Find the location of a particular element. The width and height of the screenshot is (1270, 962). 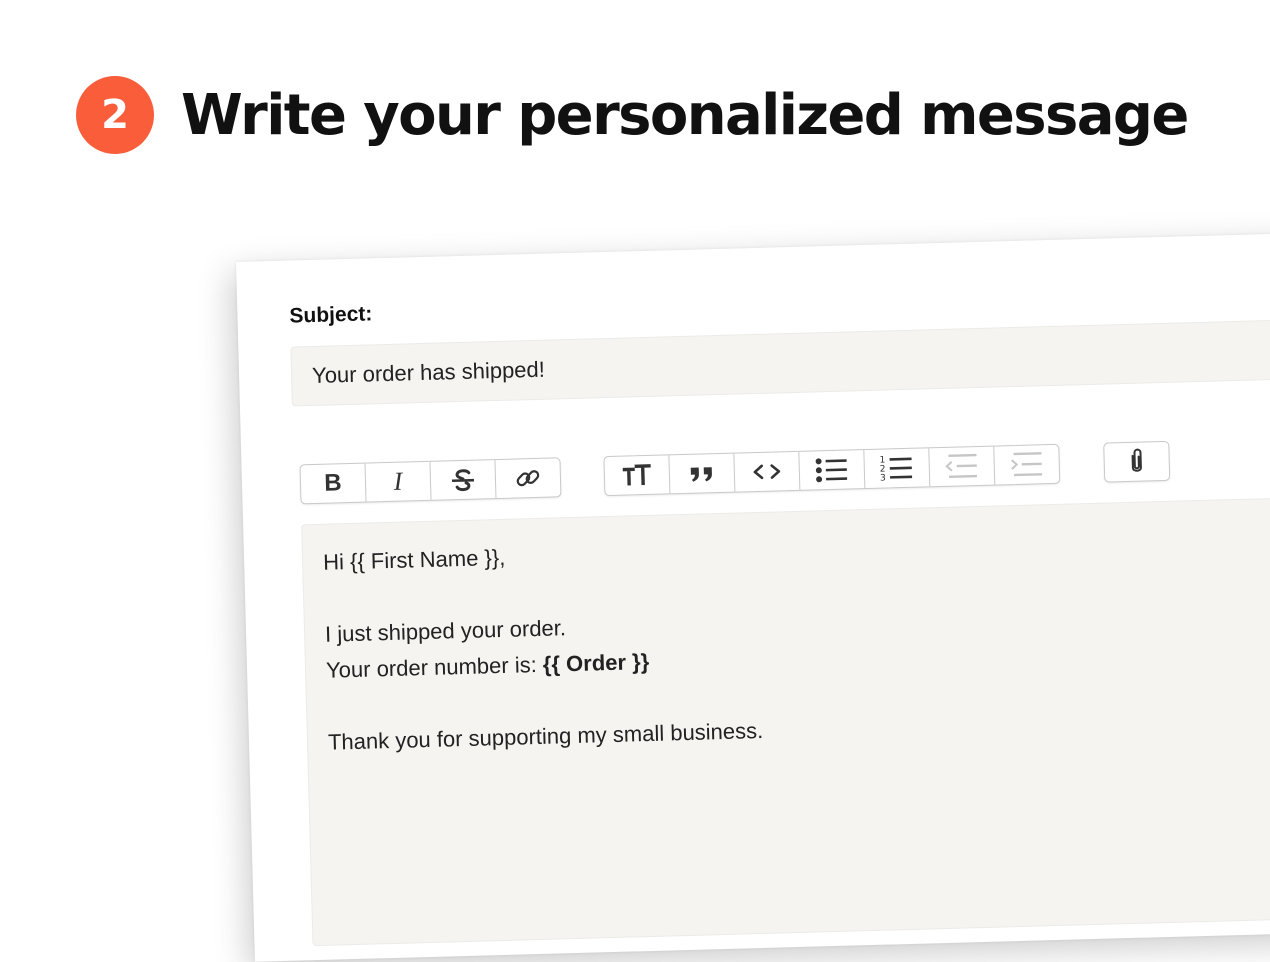

attach-file-button is located at coordinates (1136, 462).